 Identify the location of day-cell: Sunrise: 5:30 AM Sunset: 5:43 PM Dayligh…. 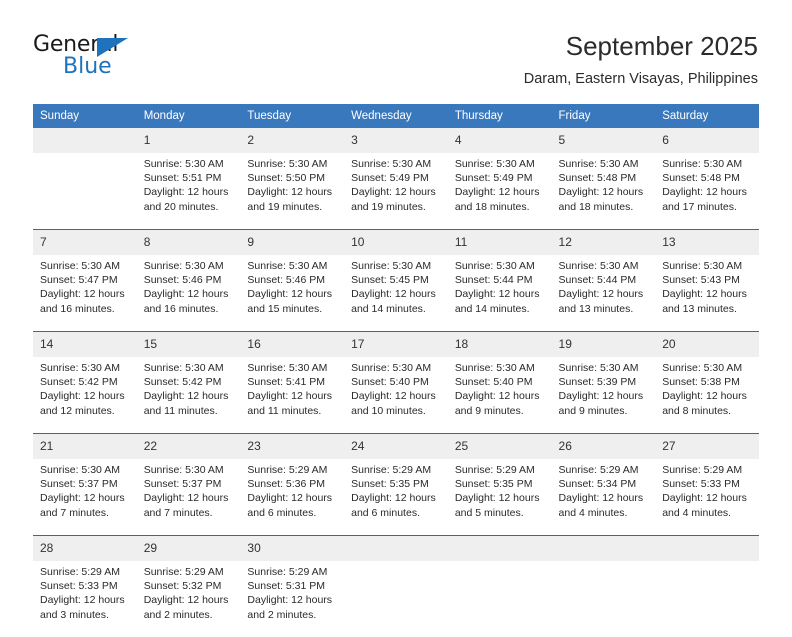
(707, 293).